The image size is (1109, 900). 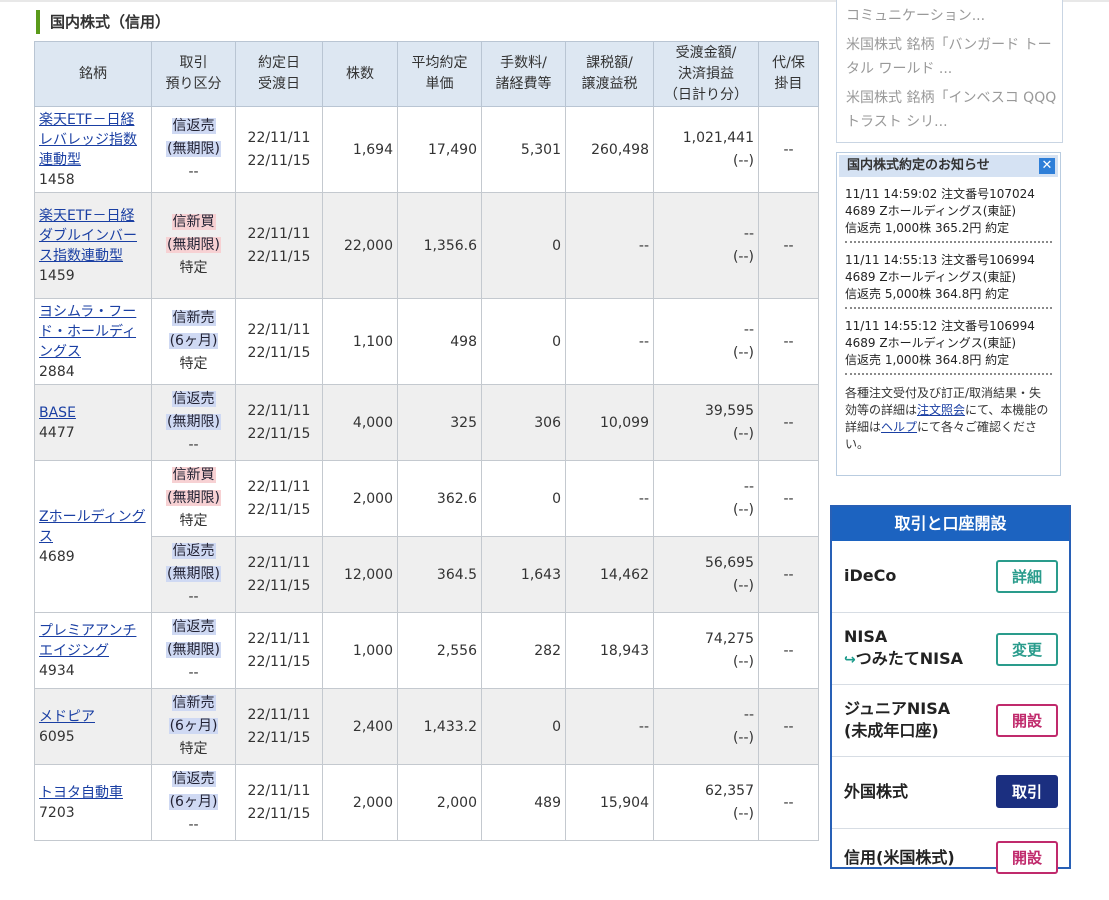 I want to click on avg-price: 1,356.6, so click(x=439, y=245).